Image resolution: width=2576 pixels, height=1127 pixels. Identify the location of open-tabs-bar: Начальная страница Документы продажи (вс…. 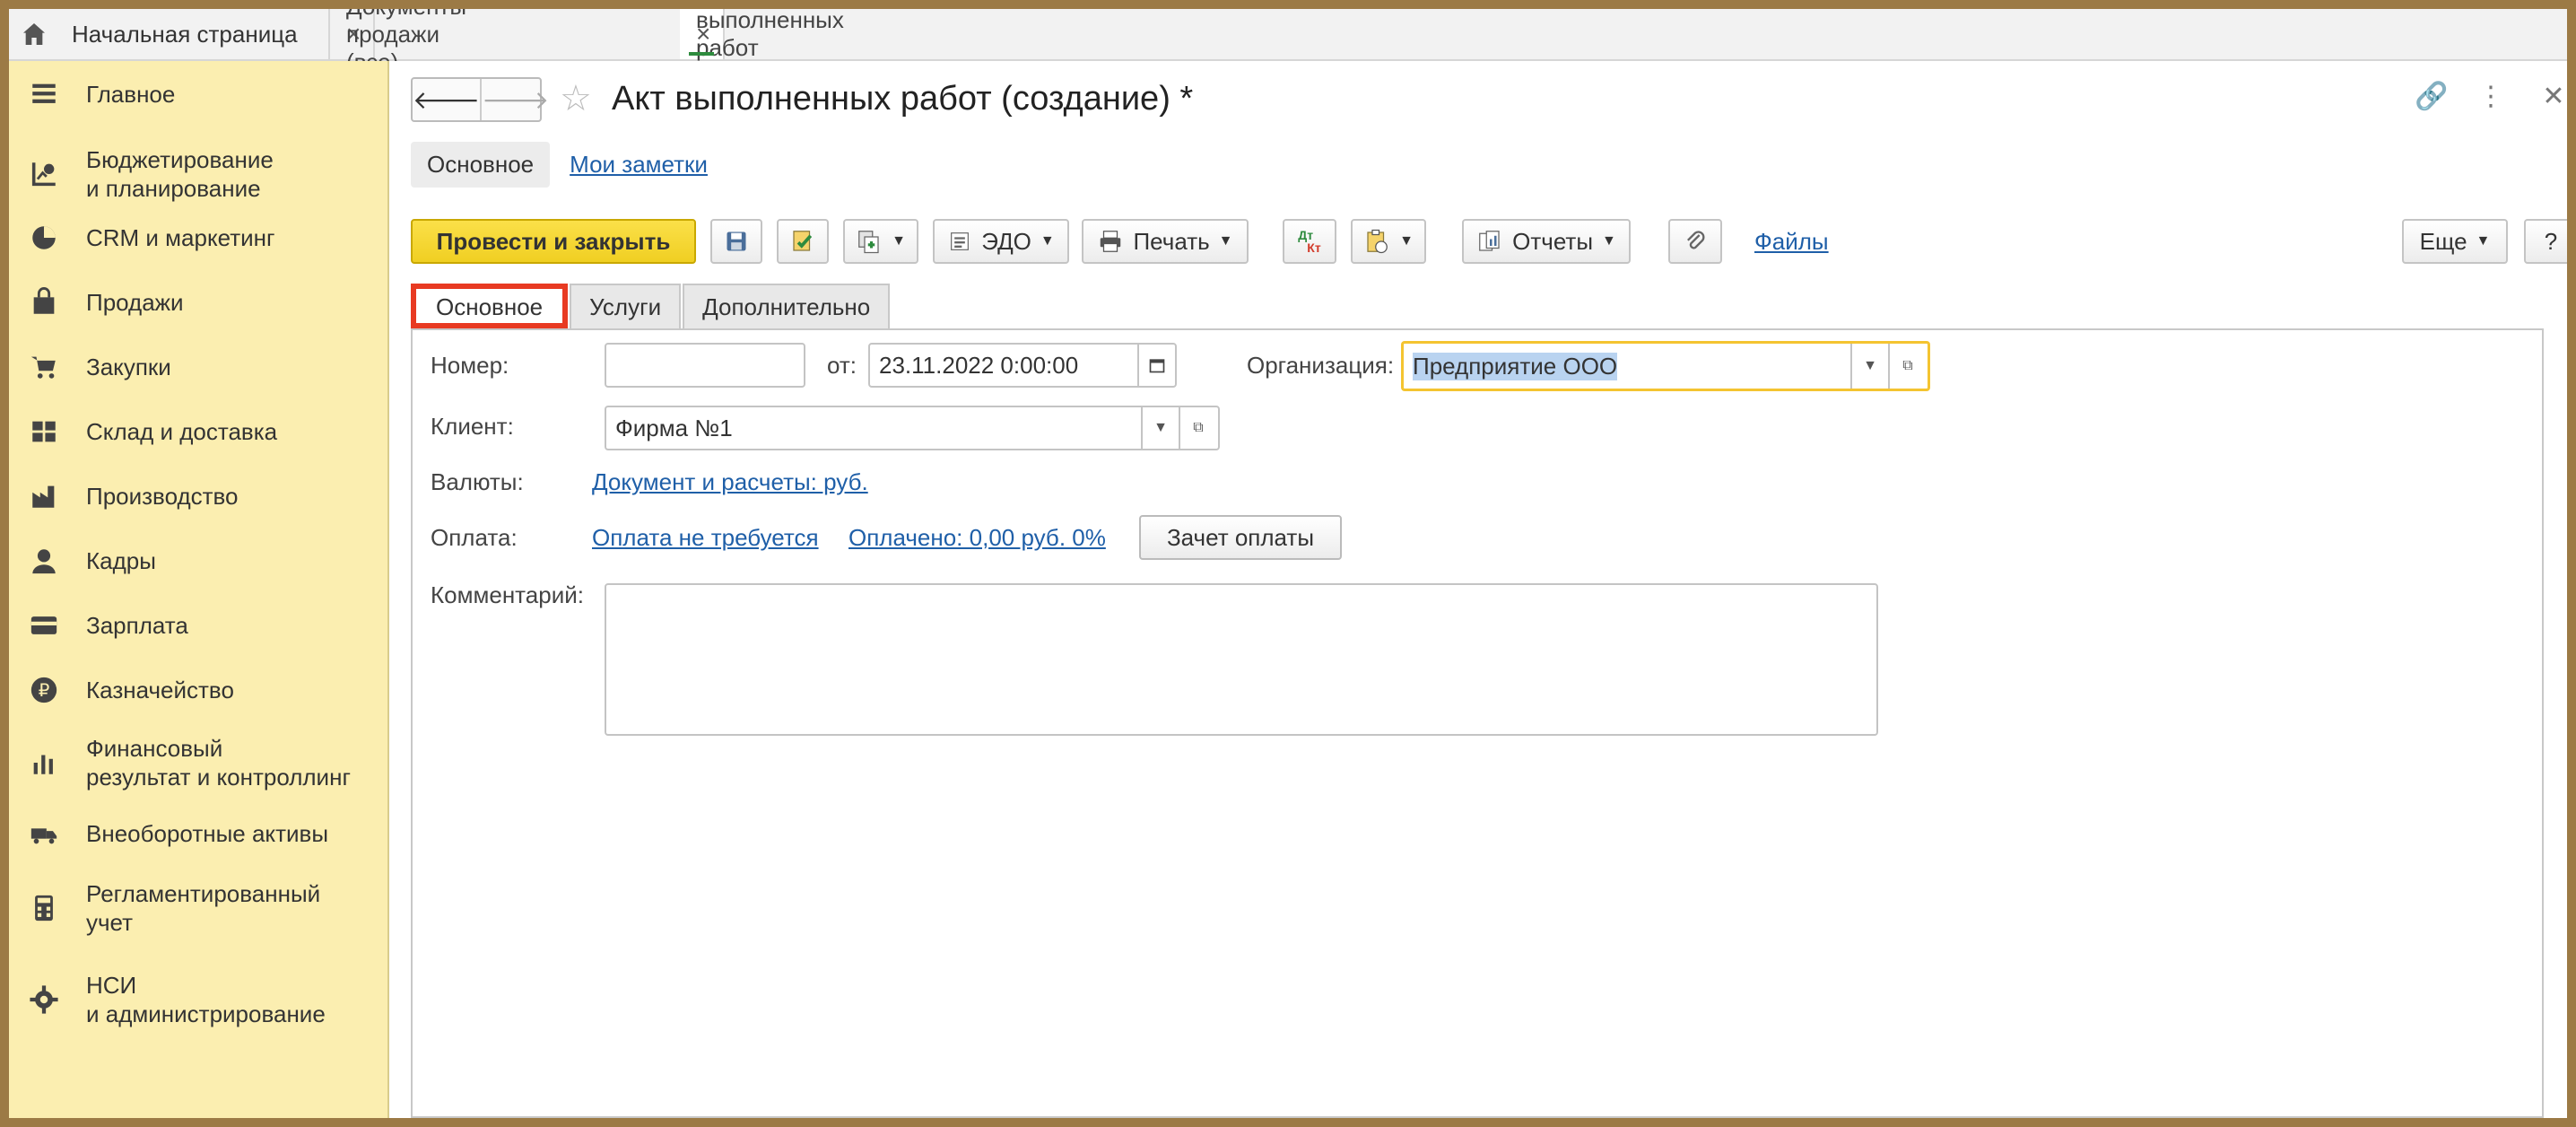
(1288, 49).